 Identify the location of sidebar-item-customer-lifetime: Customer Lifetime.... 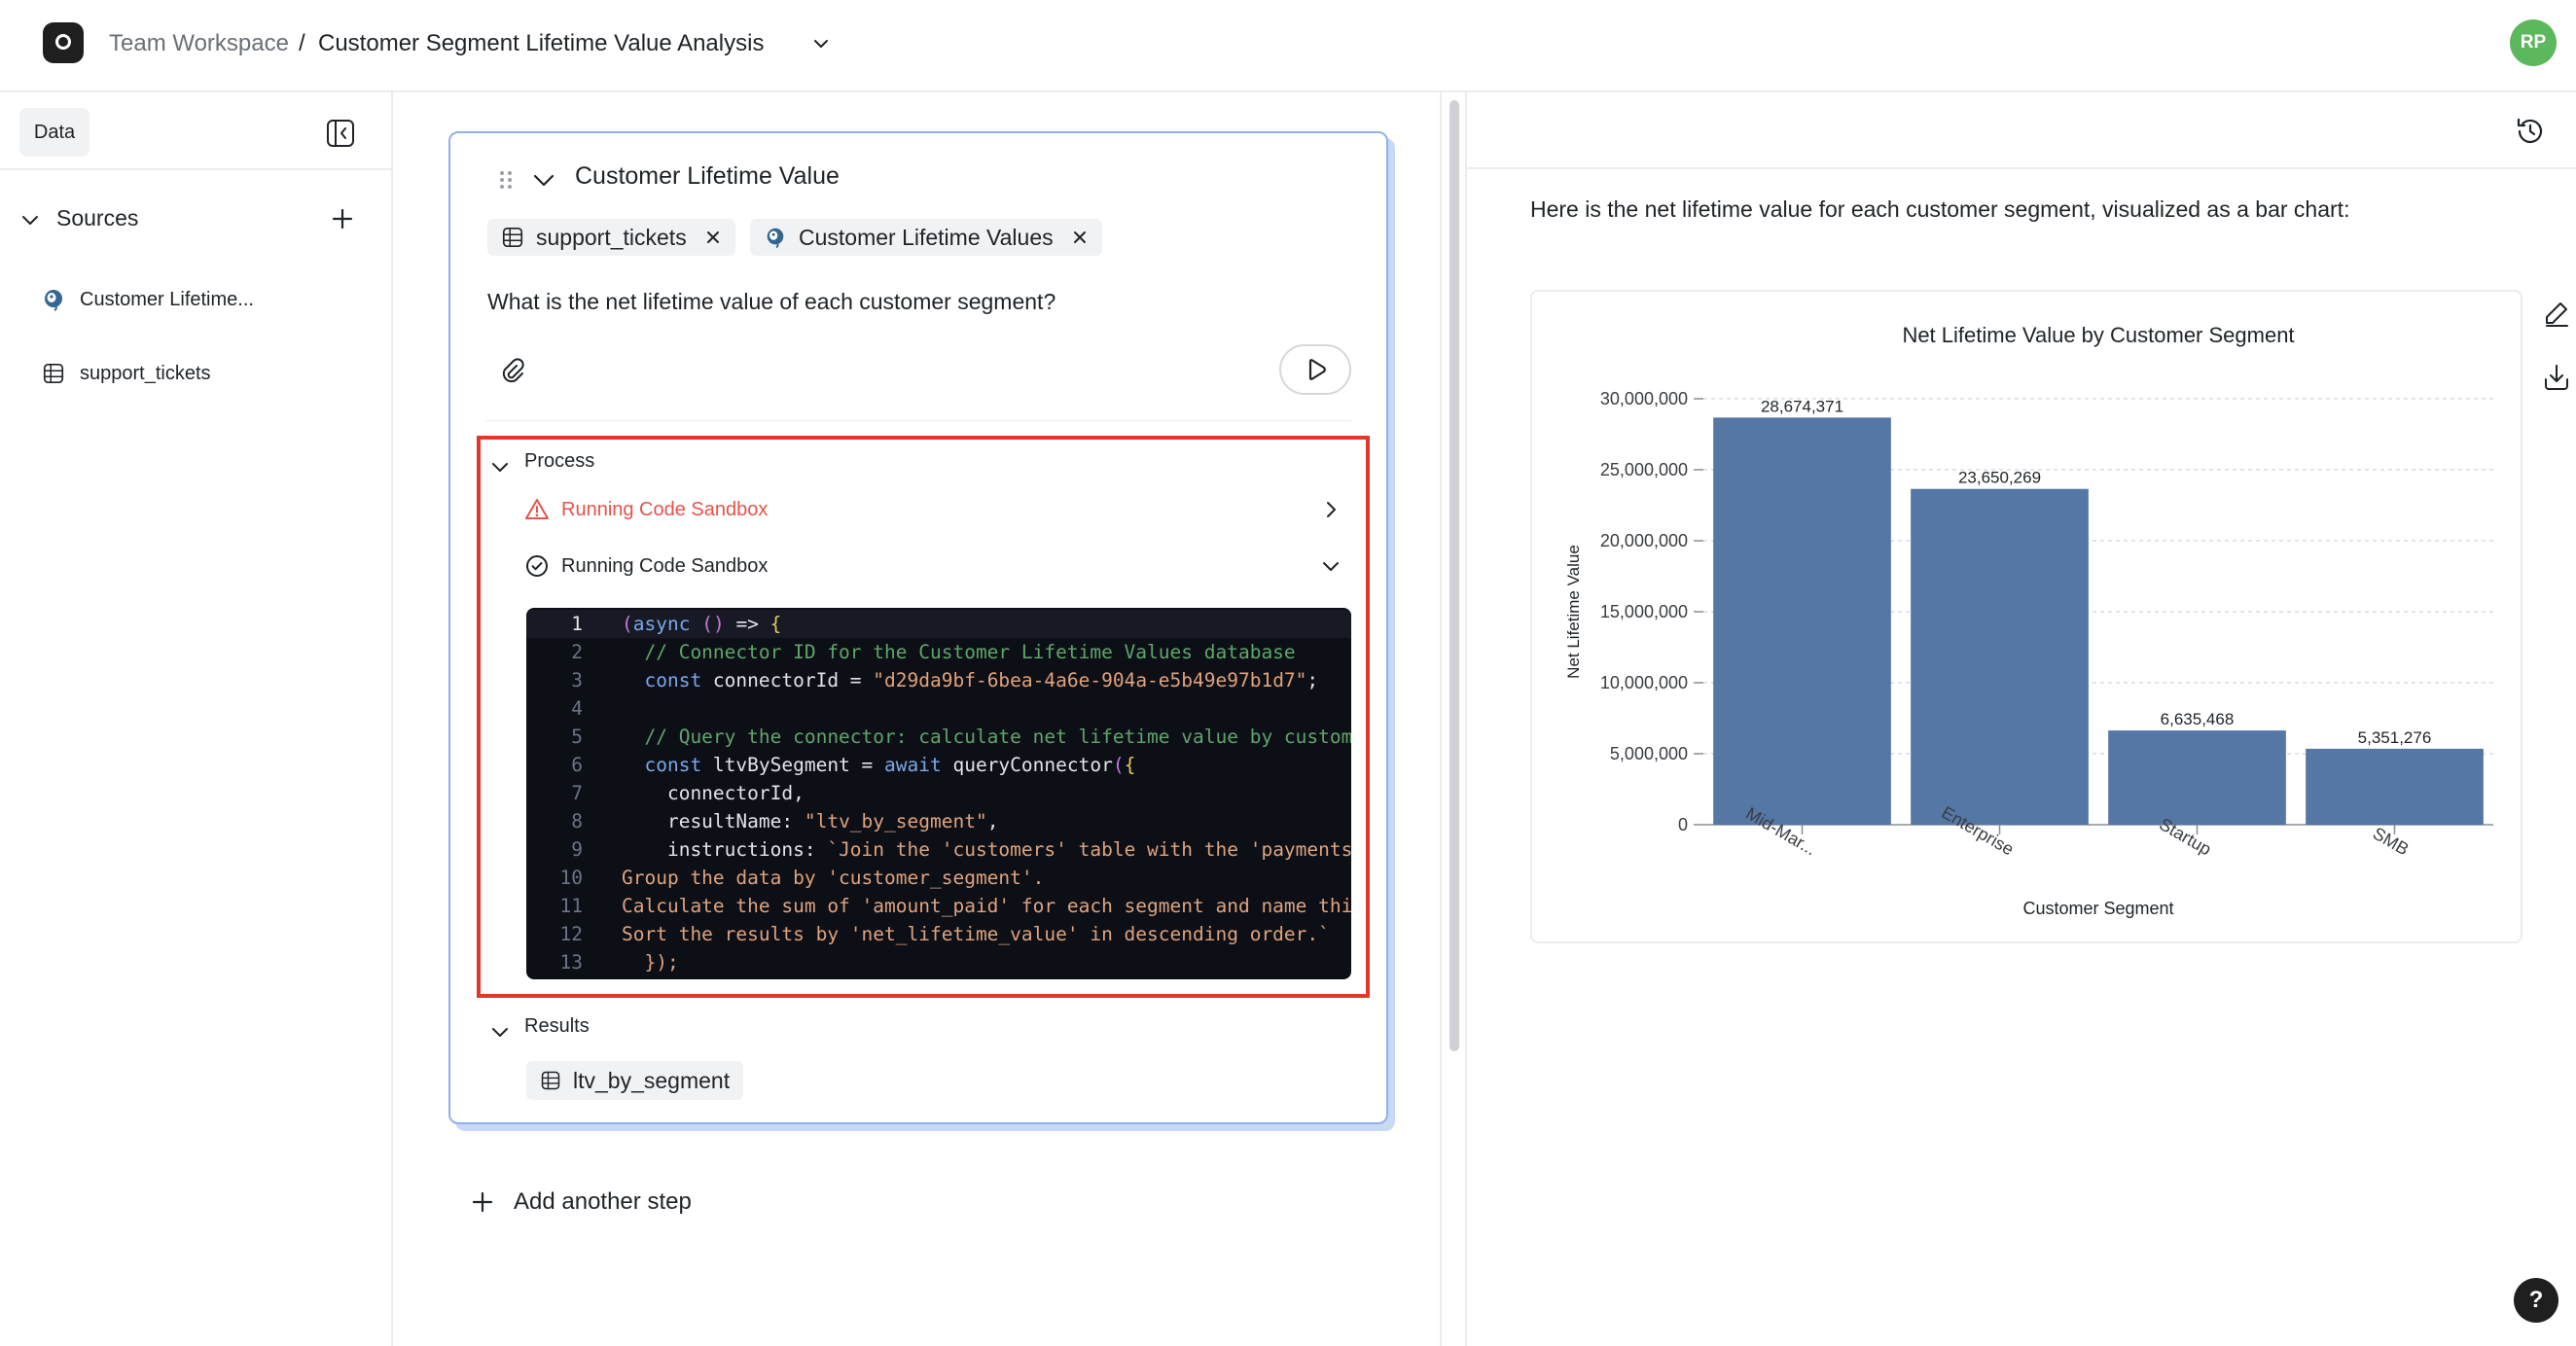
(201, 299).